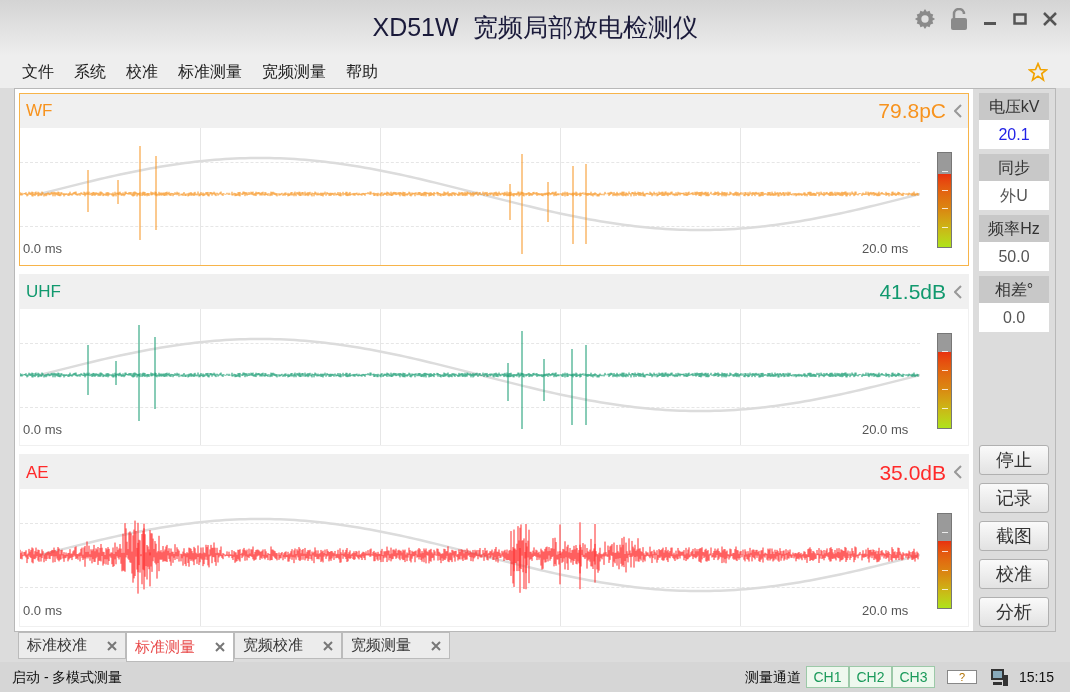  I want to click on document-tab: 标准测量, so click(180, 647).